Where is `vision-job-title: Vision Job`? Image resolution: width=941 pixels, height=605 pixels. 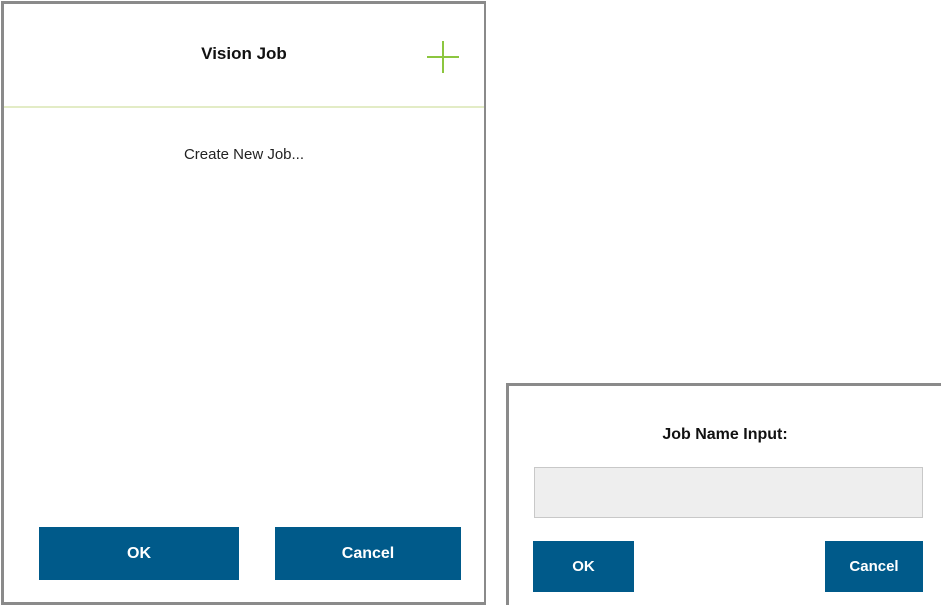 vision-job-title: Vision Job is located at coordinates (244, 53).